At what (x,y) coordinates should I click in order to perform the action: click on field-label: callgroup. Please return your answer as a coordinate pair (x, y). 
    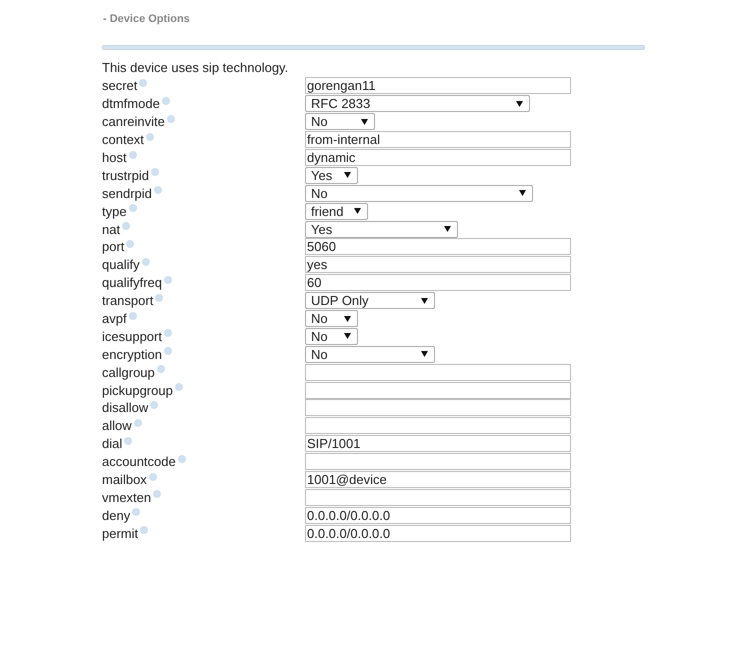
    Looking at the image, I should click on (128, 372).